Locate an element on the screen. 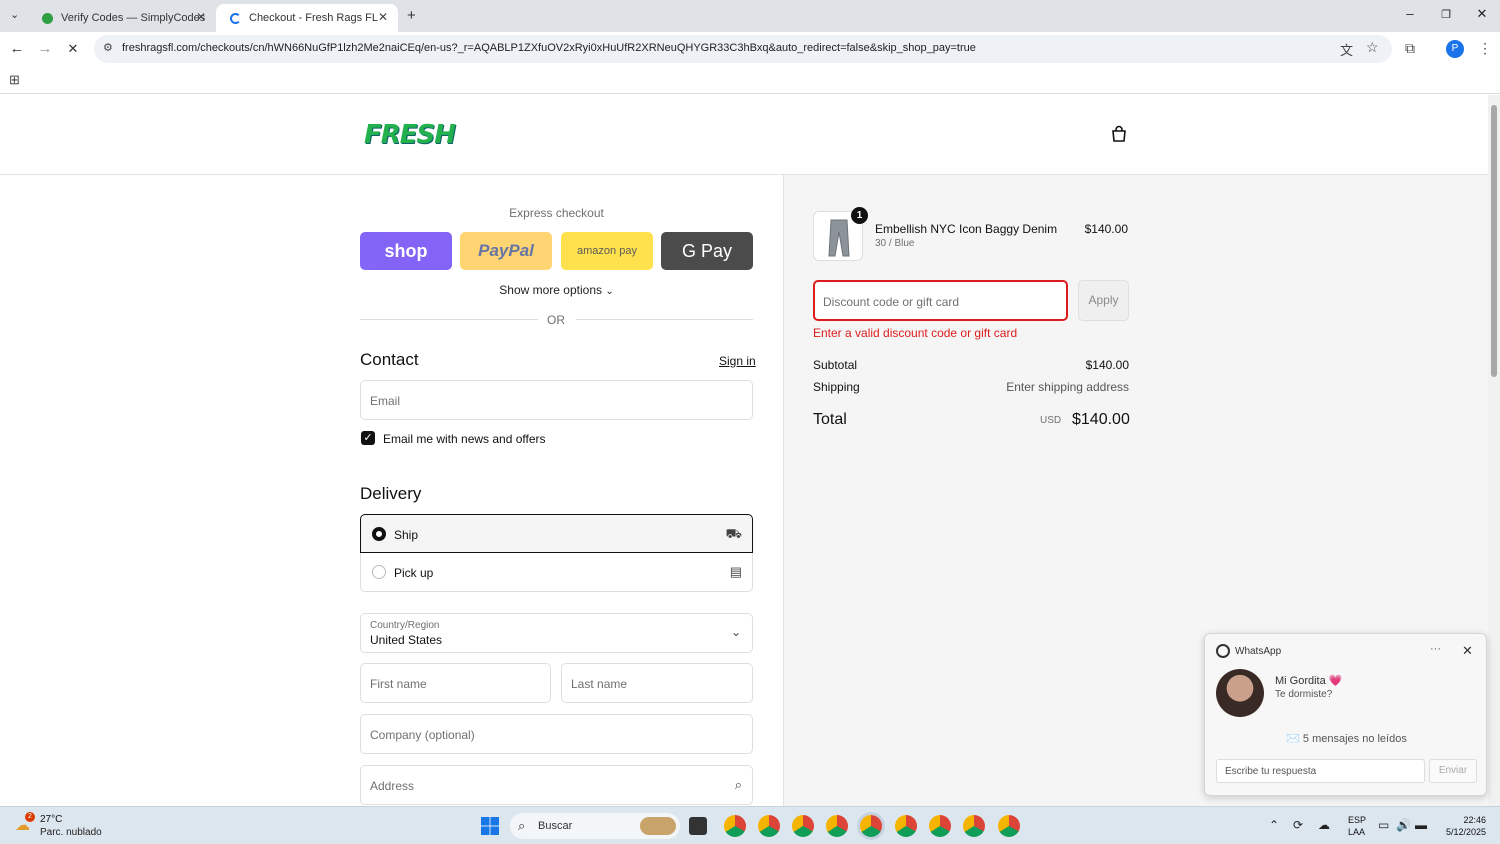 The height and width of the screenshot is (844, 1500). tab-title: Checkout - Fresh Rags FL is located at coordinates (313, 18).